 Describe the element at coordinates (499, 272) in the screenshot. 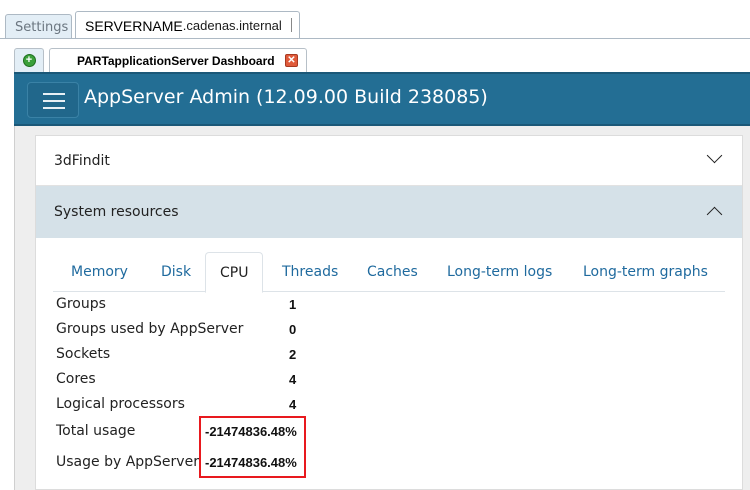

I see `tab-long-term-logs: Long-term logs` at that location.